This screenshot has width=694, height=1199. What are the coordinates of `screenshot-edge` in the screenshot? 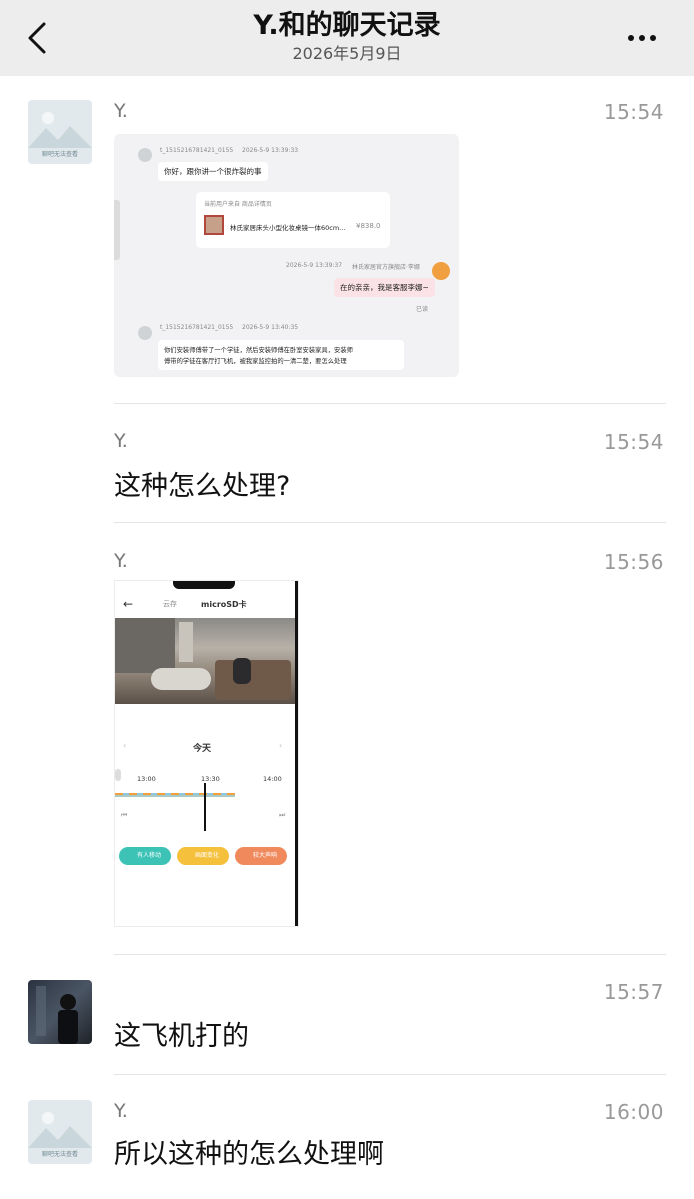 It's located at (296, 753).